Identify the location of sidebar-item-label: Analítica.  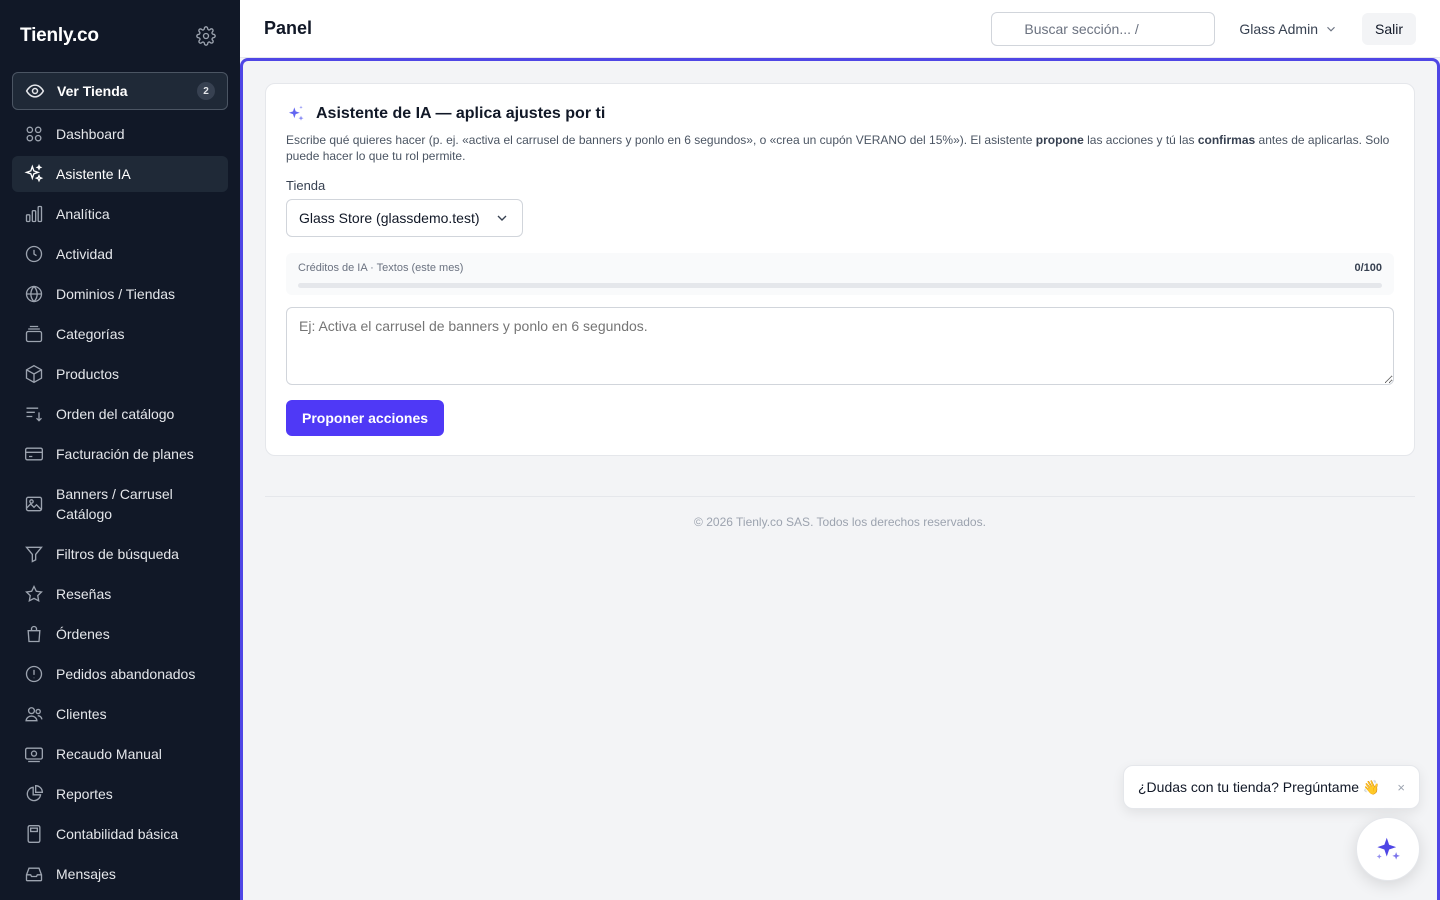
(83, 214).